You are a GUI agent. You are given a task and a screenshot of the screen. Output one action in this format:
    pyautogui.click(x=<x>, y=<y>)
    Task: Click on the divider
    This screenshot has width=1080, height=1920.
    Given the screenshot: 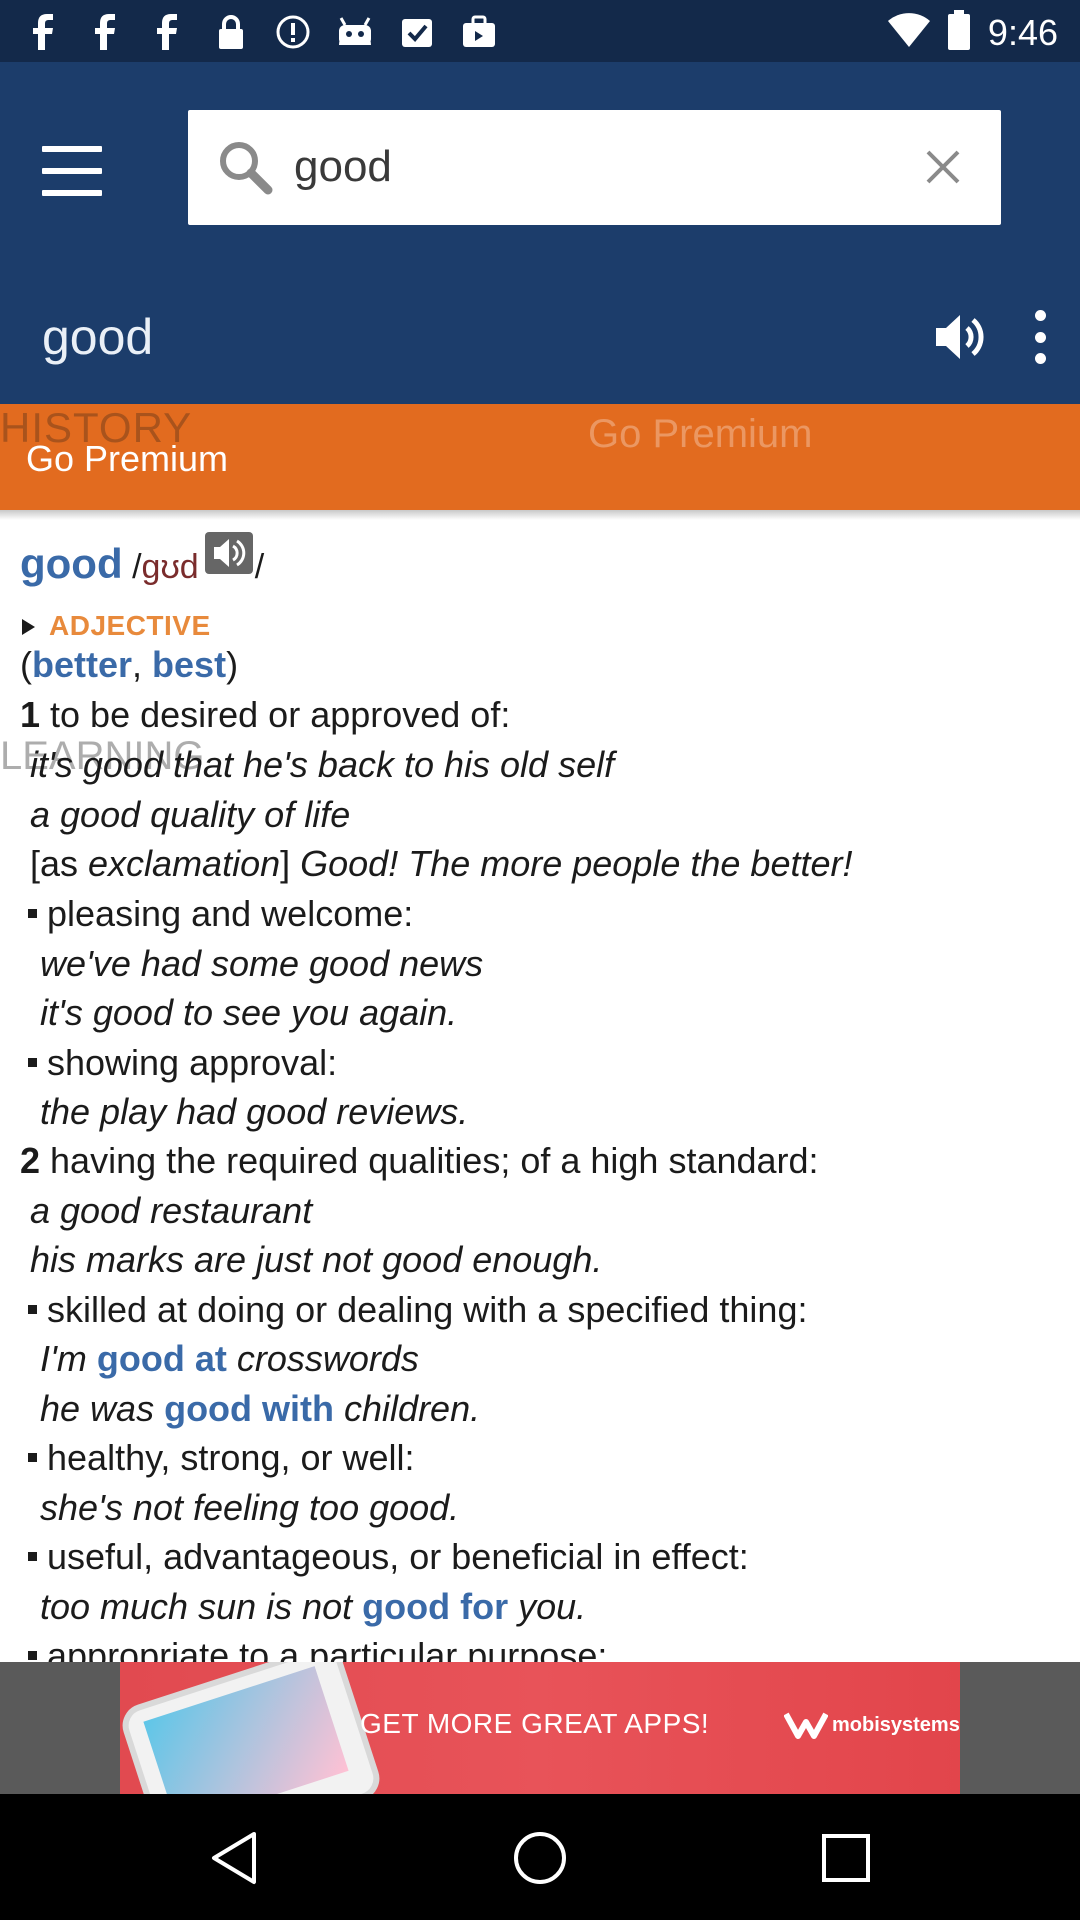 What is the action you would take?
    pyautogui.click(x=540, y=515)
    